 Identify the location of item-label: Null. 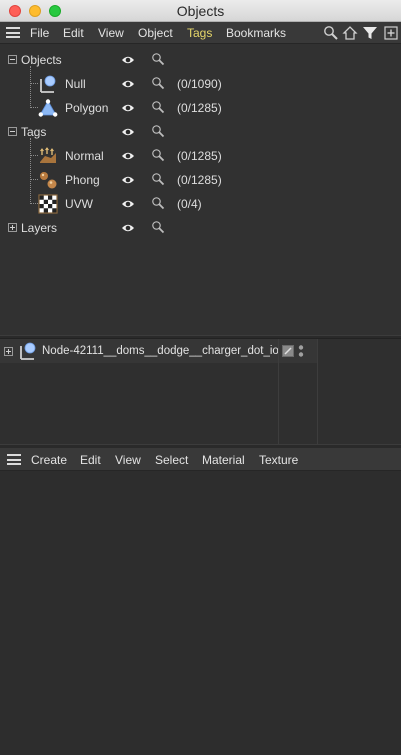
(75, 84).